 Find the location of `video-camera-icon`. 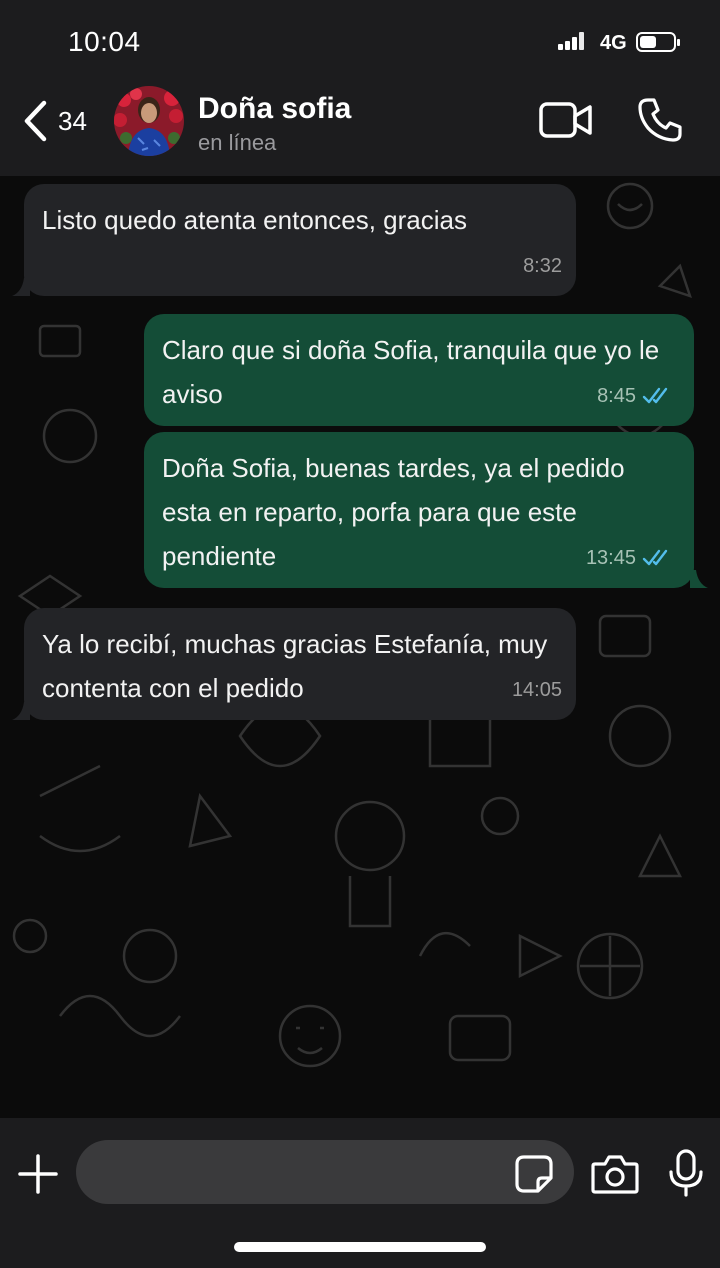

video-camera-icon is located at coordinates (565, 120).